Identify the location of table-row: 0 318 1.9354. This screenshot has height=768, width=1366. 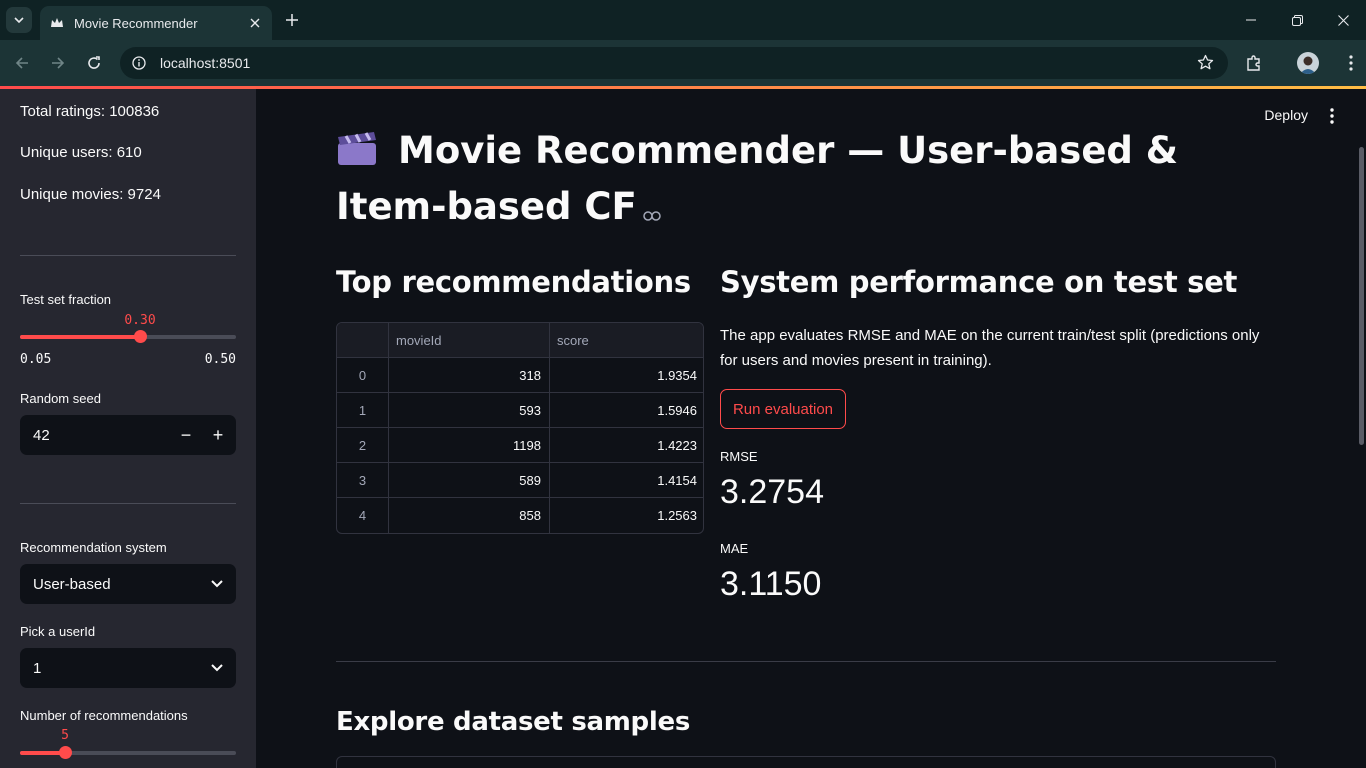
(520, 375).